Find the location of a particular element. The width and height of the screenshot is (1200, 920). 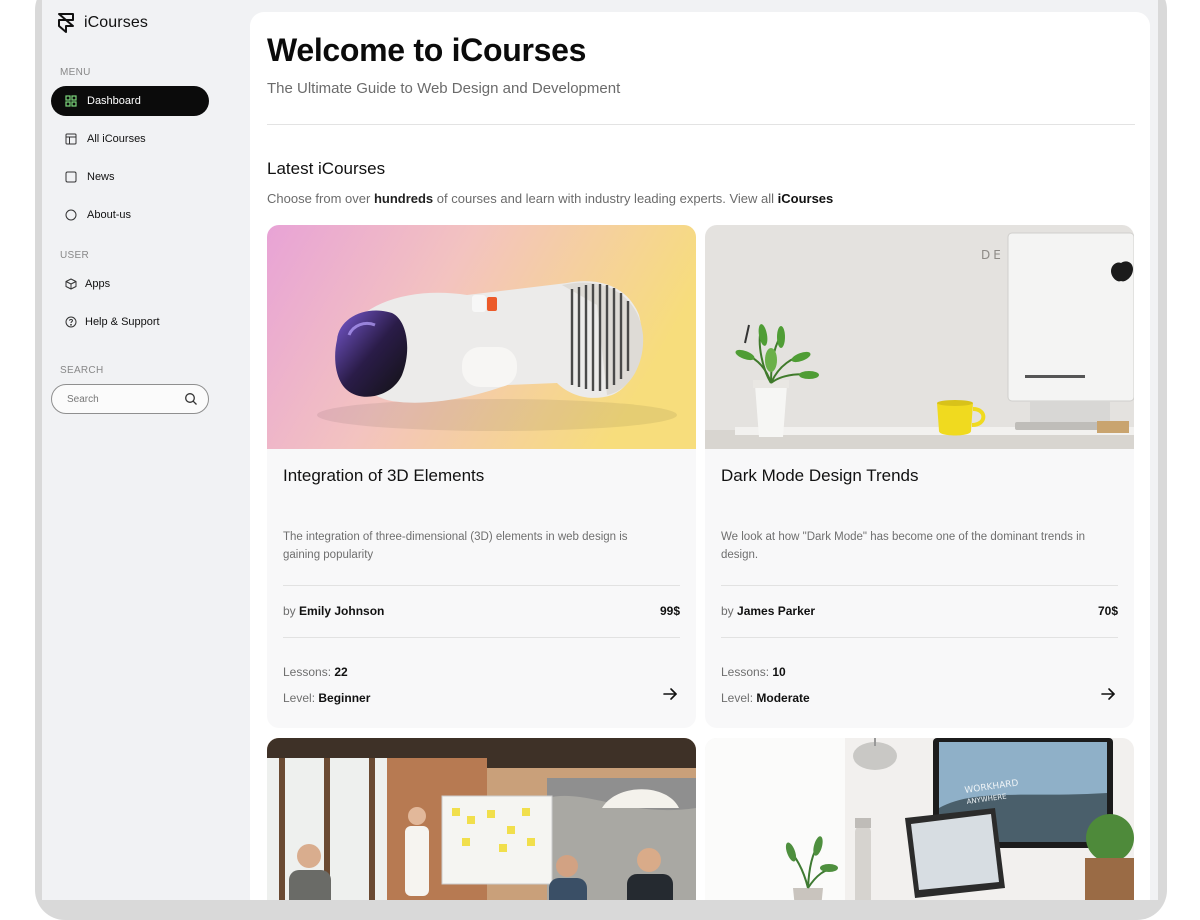

author-name: Emily Johnson is located at coordinates (342, 611).